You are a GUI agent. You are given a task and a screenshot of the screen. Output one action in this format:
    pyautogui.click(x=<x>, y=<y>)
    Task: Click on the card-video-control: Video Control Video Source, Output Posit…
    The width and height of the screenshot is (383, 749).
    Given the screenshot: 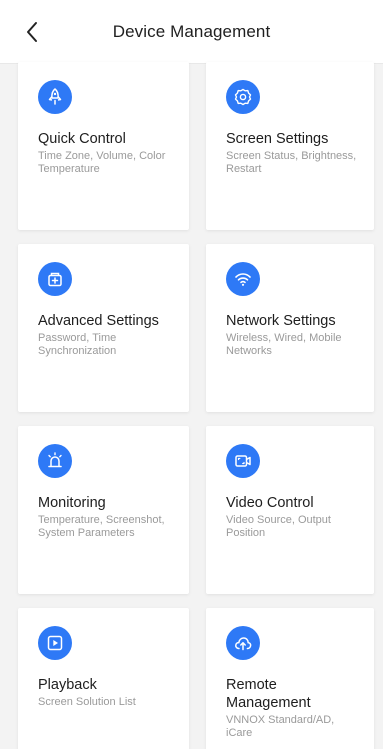 What is the action you would take?
    pyautogui.click(x=290, y=510)
    